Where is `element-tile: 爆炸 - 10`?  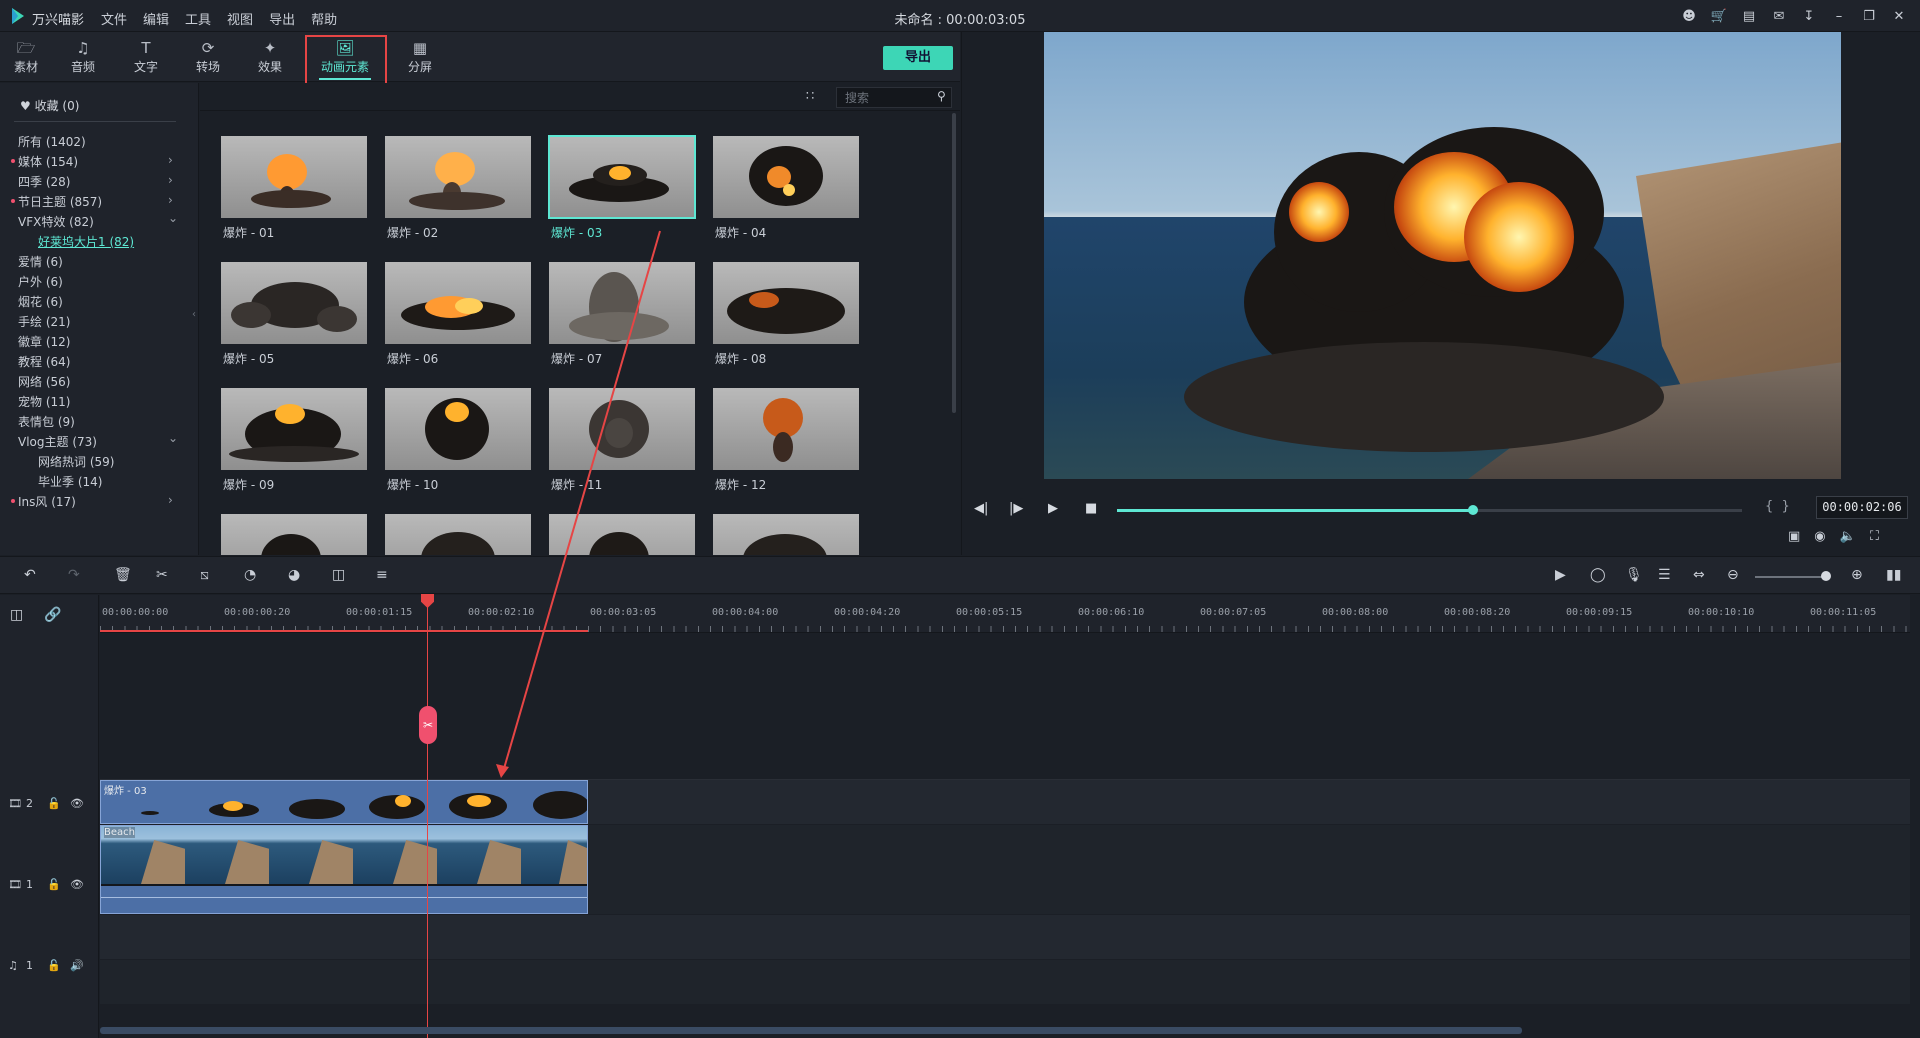
element-tile: 爆炸 - 10 is located at coordinates (458, 440).